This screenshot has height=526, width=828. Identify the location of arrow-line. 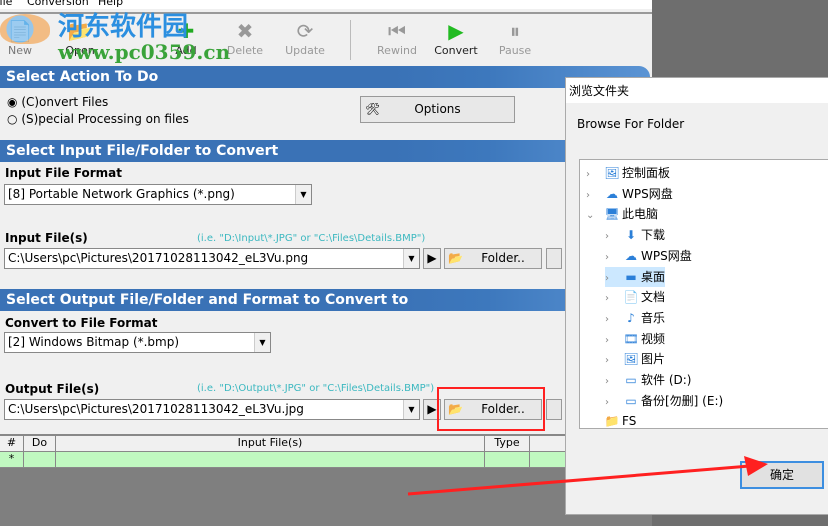
(579, 480).